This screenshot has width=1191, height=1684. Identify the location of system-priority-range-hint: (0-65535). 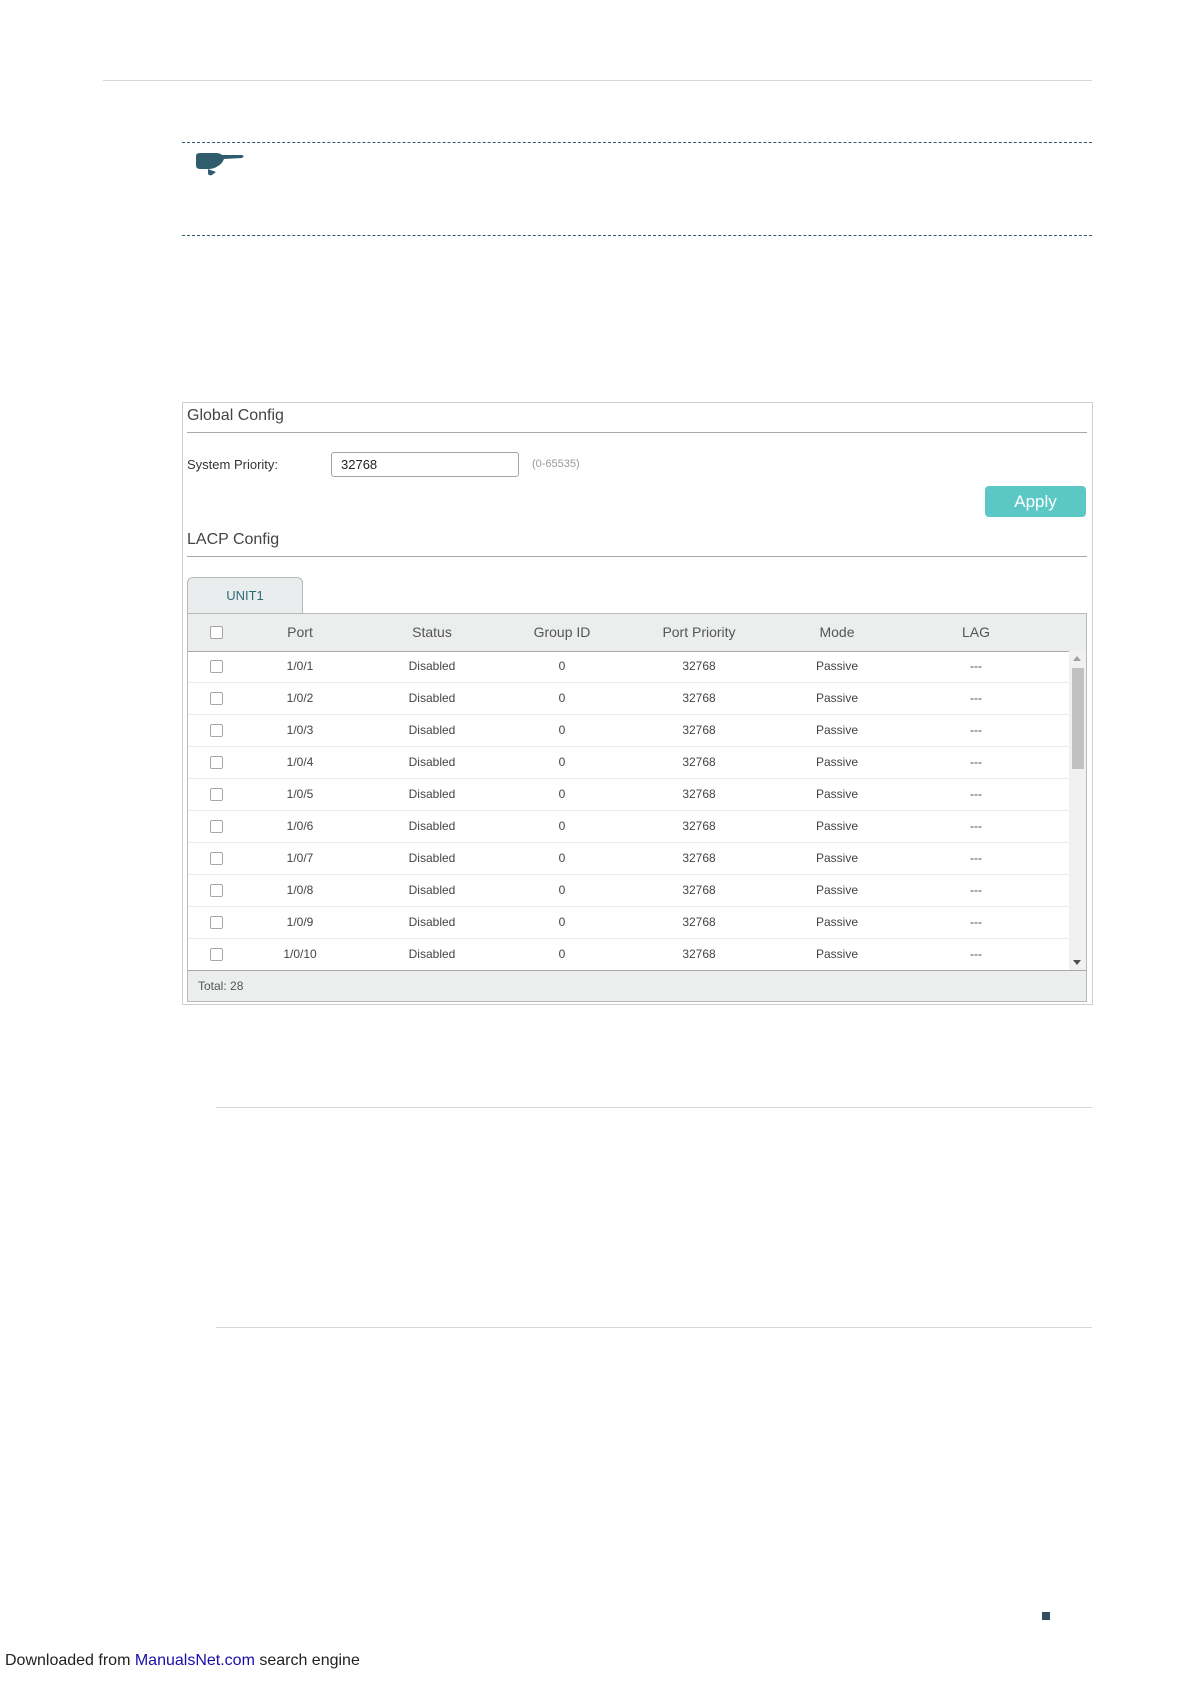
(556, 464).